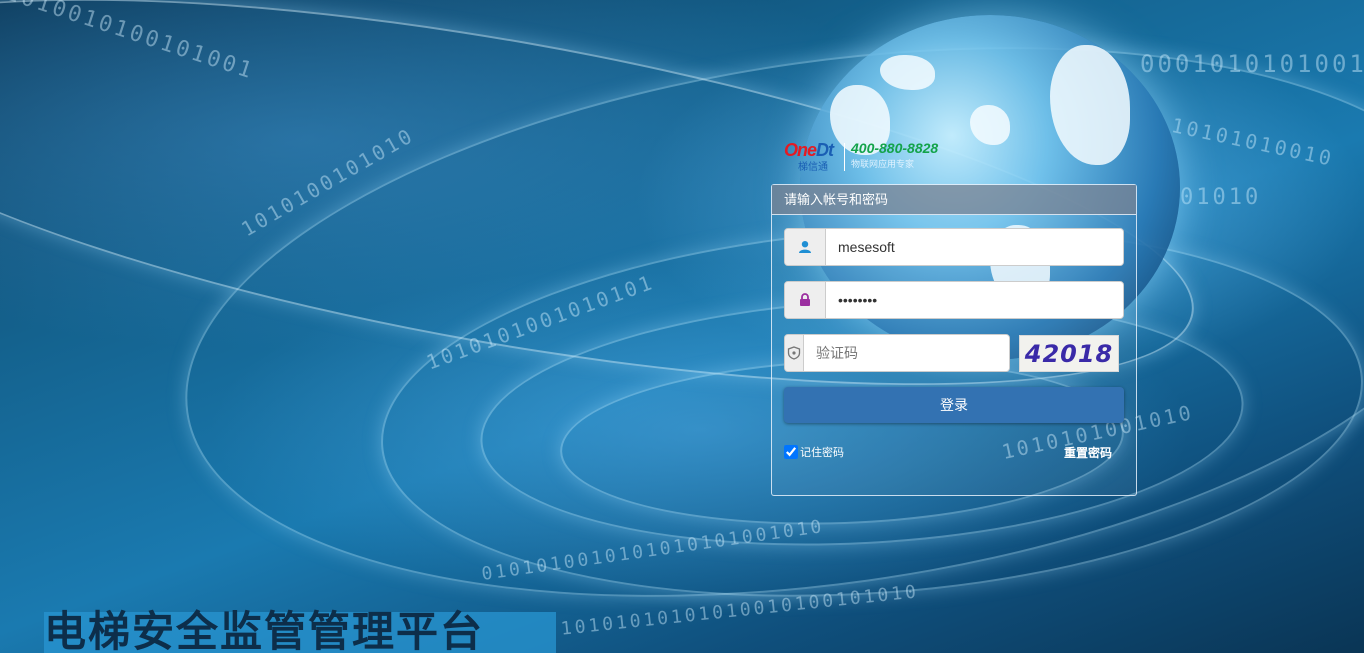 This screenshot has width=1364, height=656. Describe the element at coordinates (906, 353) in the screenshot. I see `captcha-input` at that location.